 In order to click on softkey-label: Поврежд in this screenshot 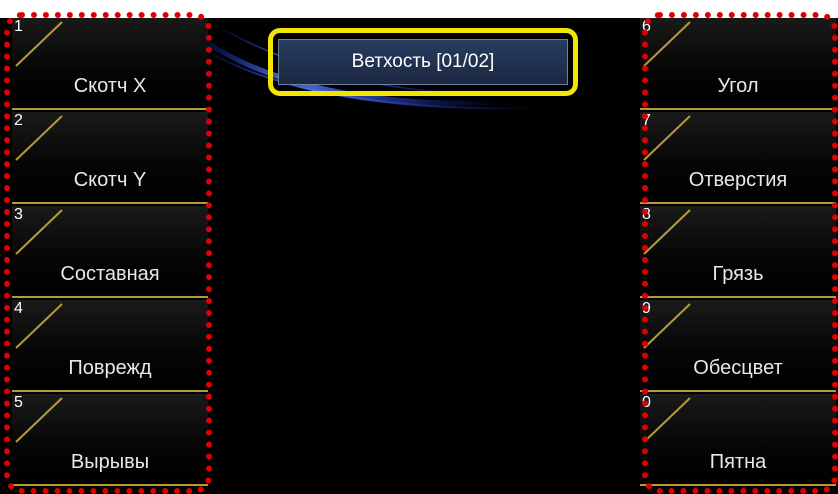, I will do `click(110, 368)`.